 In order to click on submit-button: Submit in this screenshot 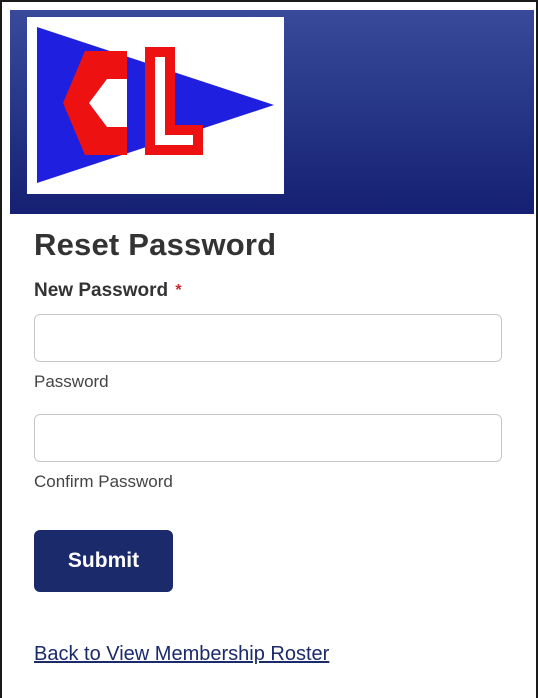, I will do `click(103, 561)`.